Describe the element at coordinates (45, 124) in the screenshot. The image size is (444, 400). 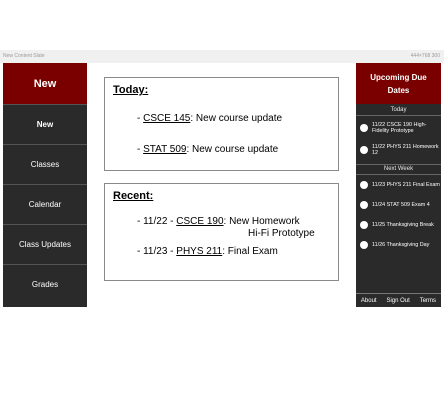
I see `nav-item-new: New` at that location.